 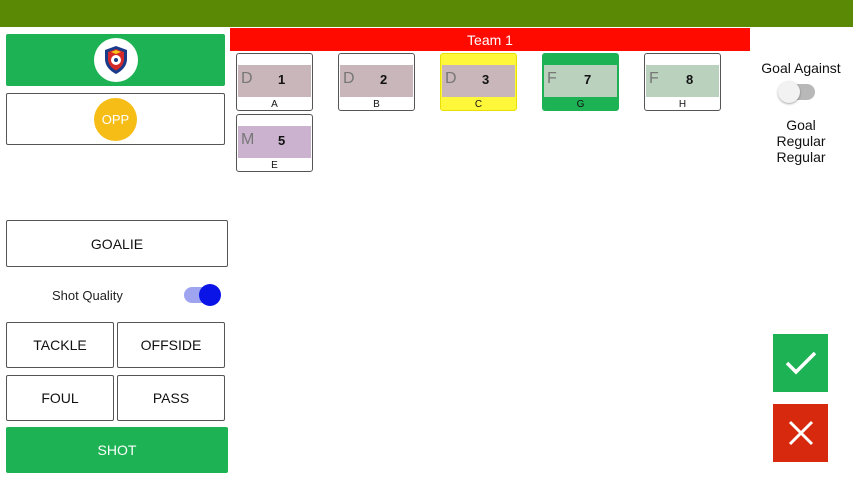 I want to click on shot-quality-label: Shot Quality, so click(x=87, y=295).